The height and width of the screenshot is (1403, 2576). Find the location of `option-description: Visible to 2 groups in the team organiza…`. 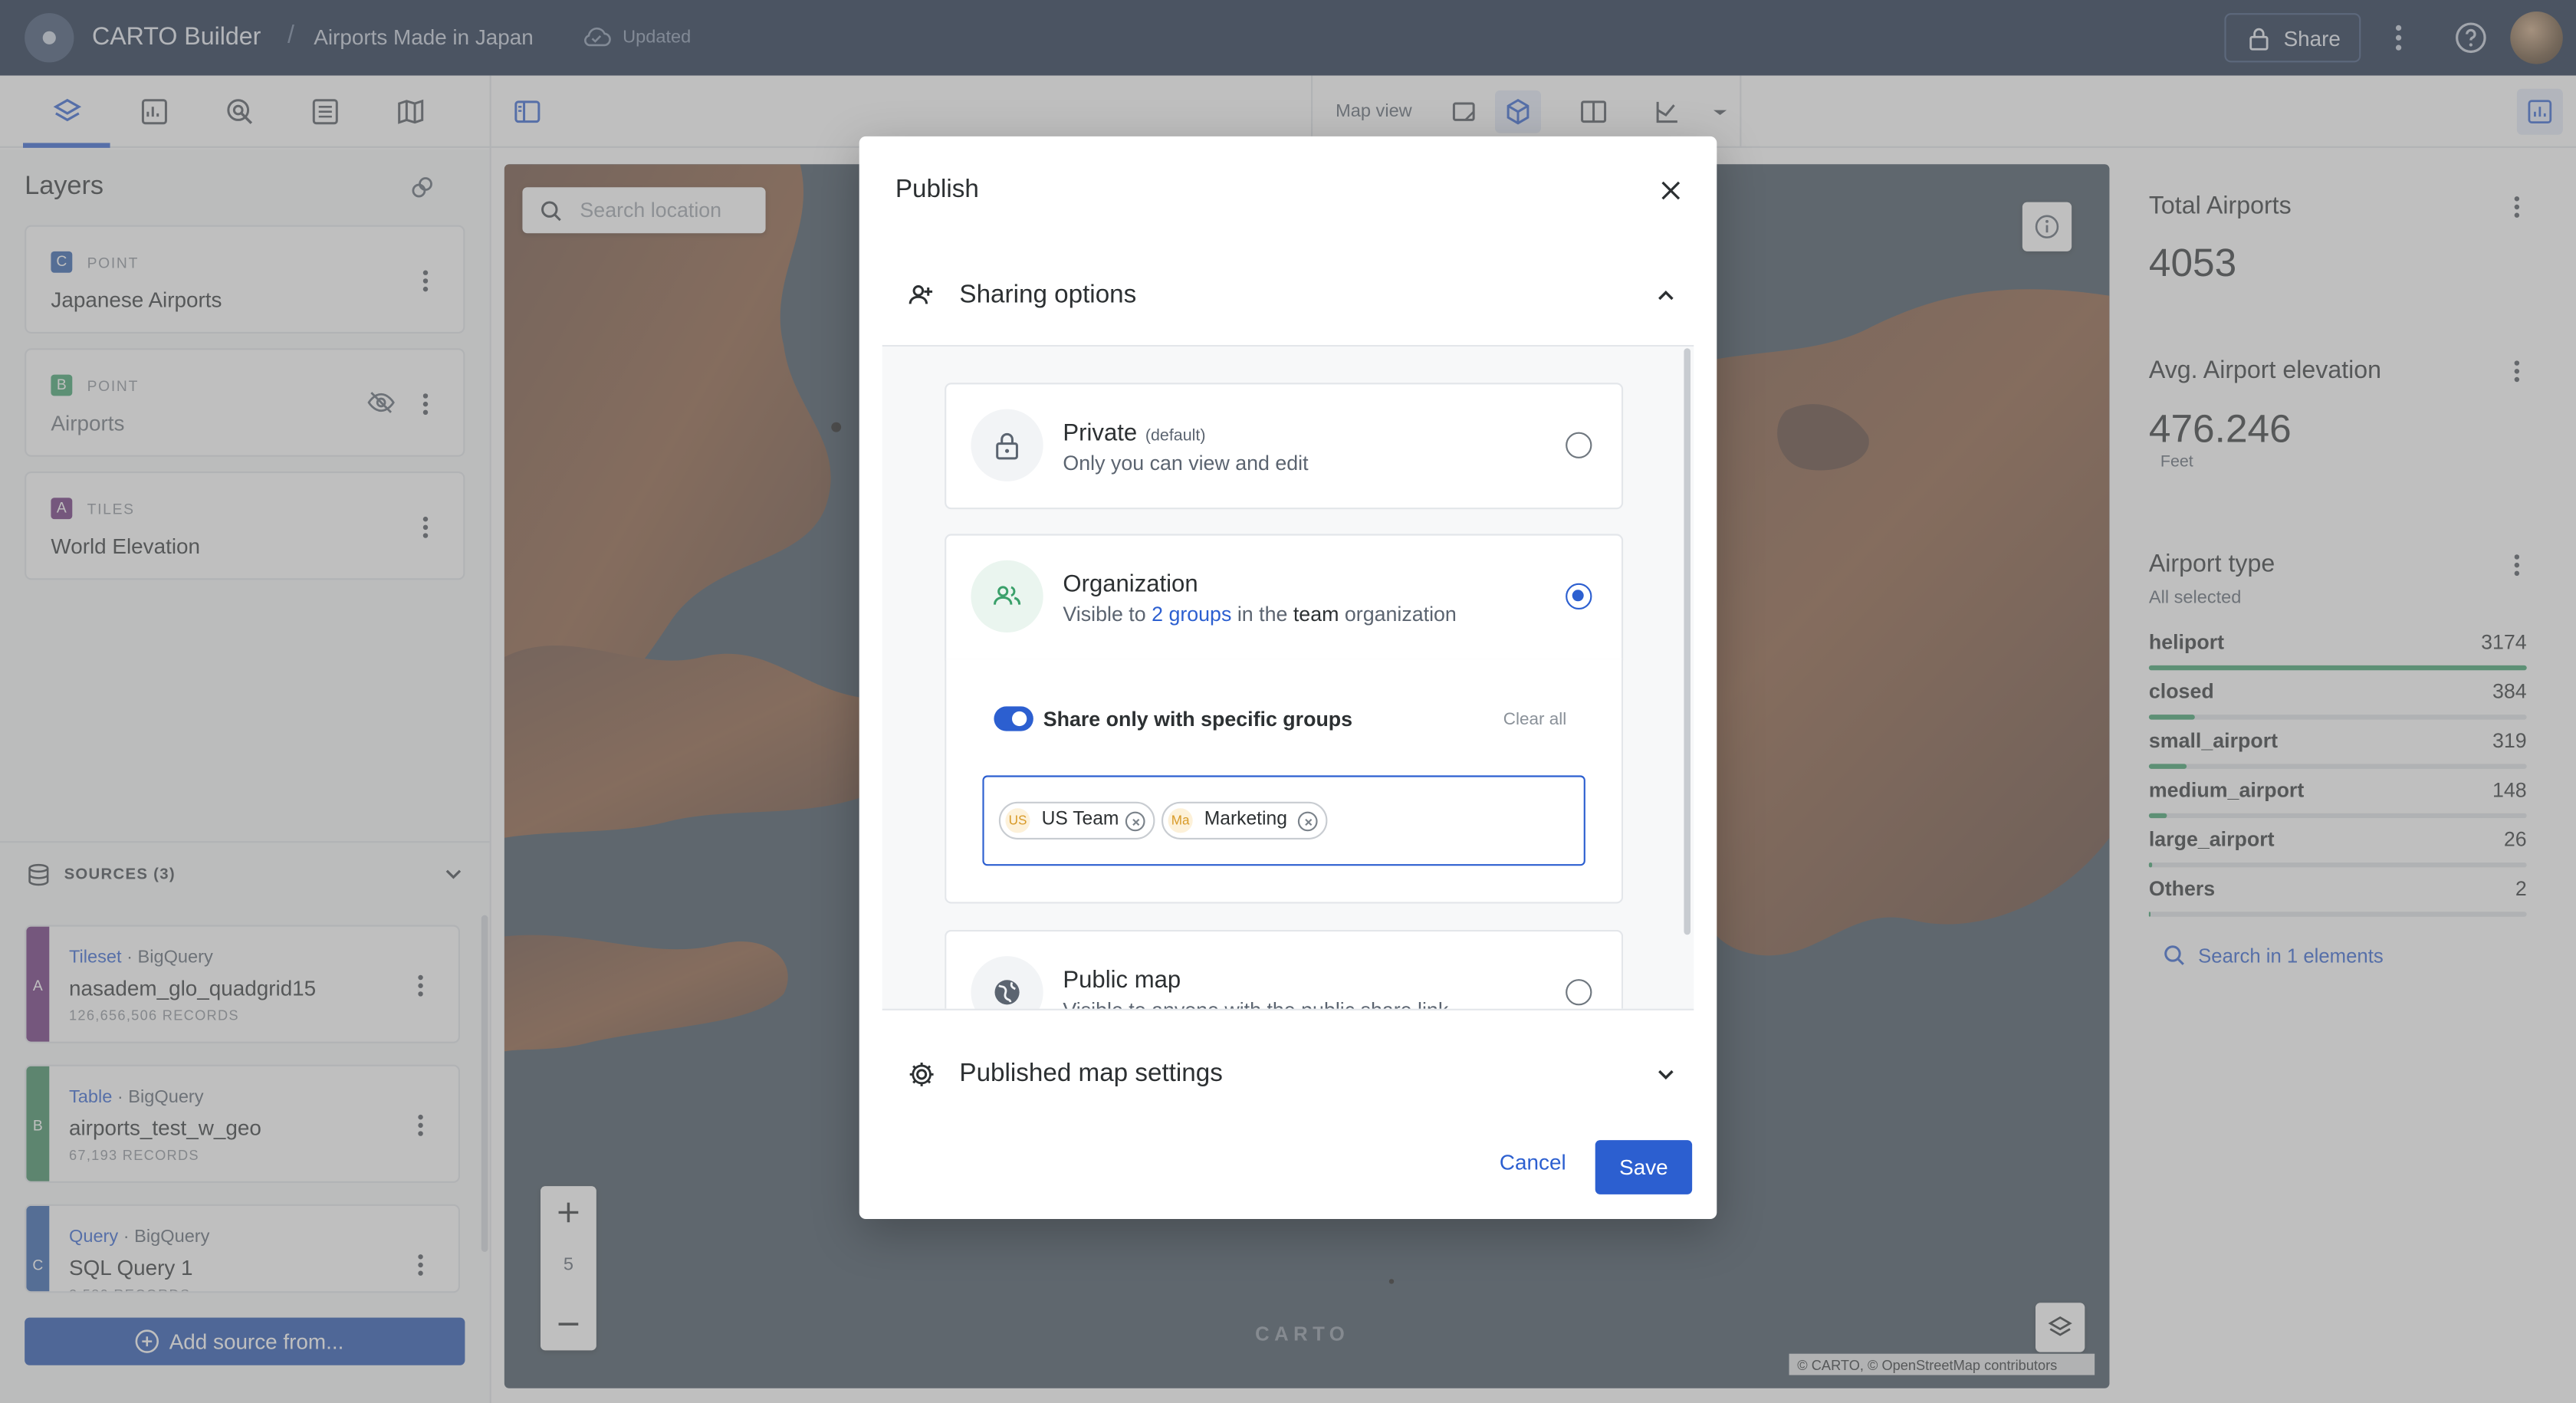

option-description: Visible to 2 groups in the team organiza… is located at coordinates (1260, 614).